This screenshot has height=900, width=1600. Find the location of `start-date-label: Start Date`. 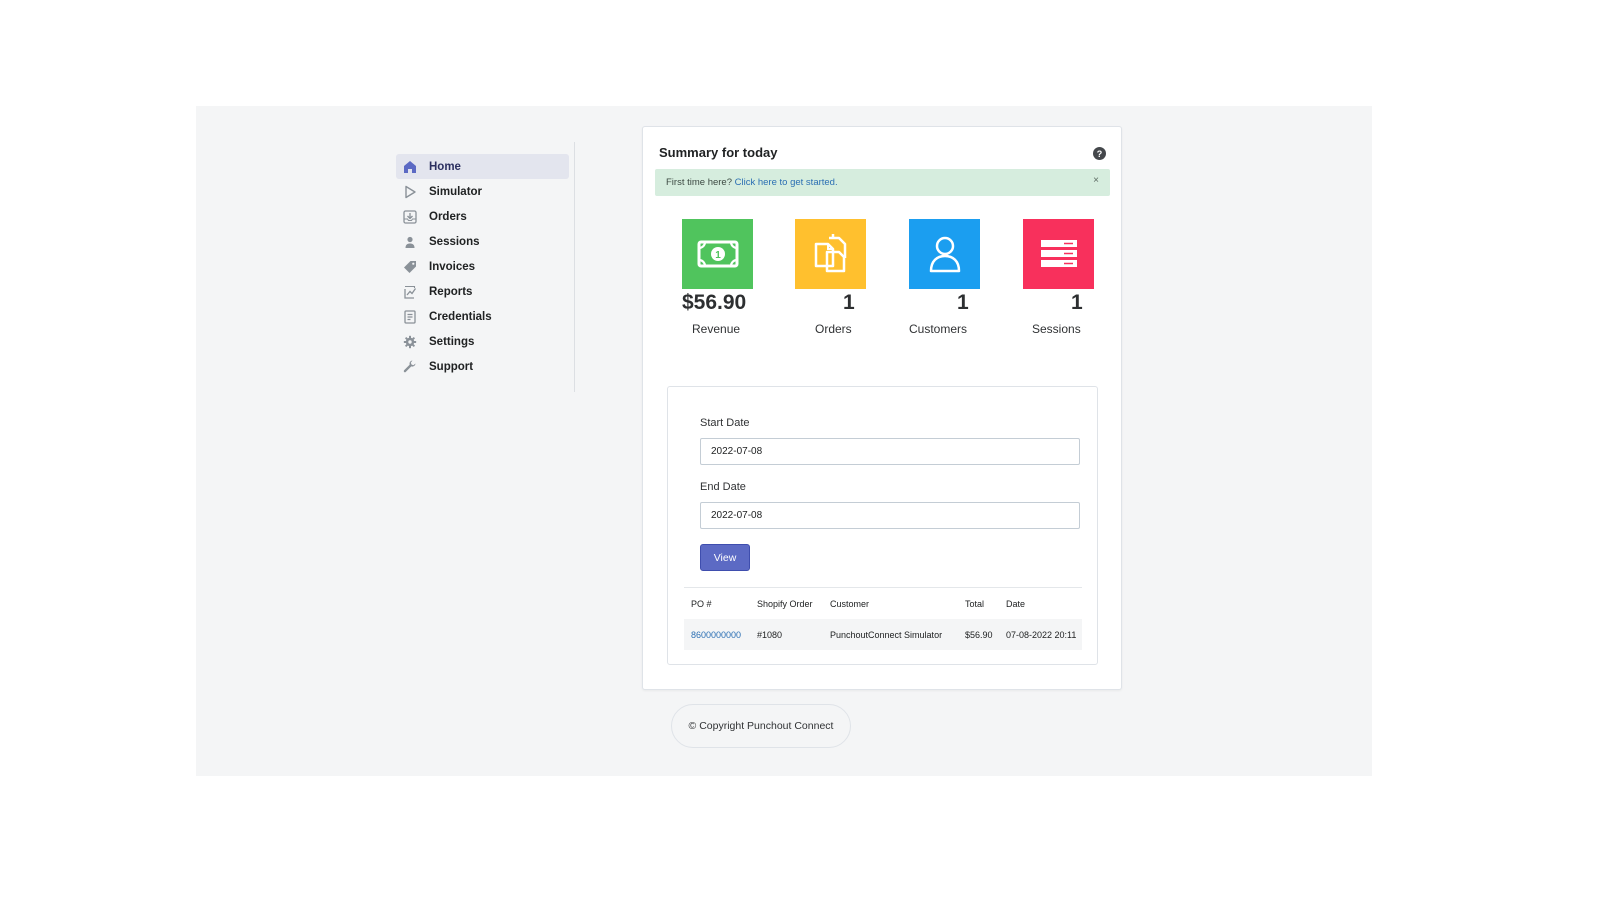

start-date-label: Start Date is located at coordinates (725, 423).